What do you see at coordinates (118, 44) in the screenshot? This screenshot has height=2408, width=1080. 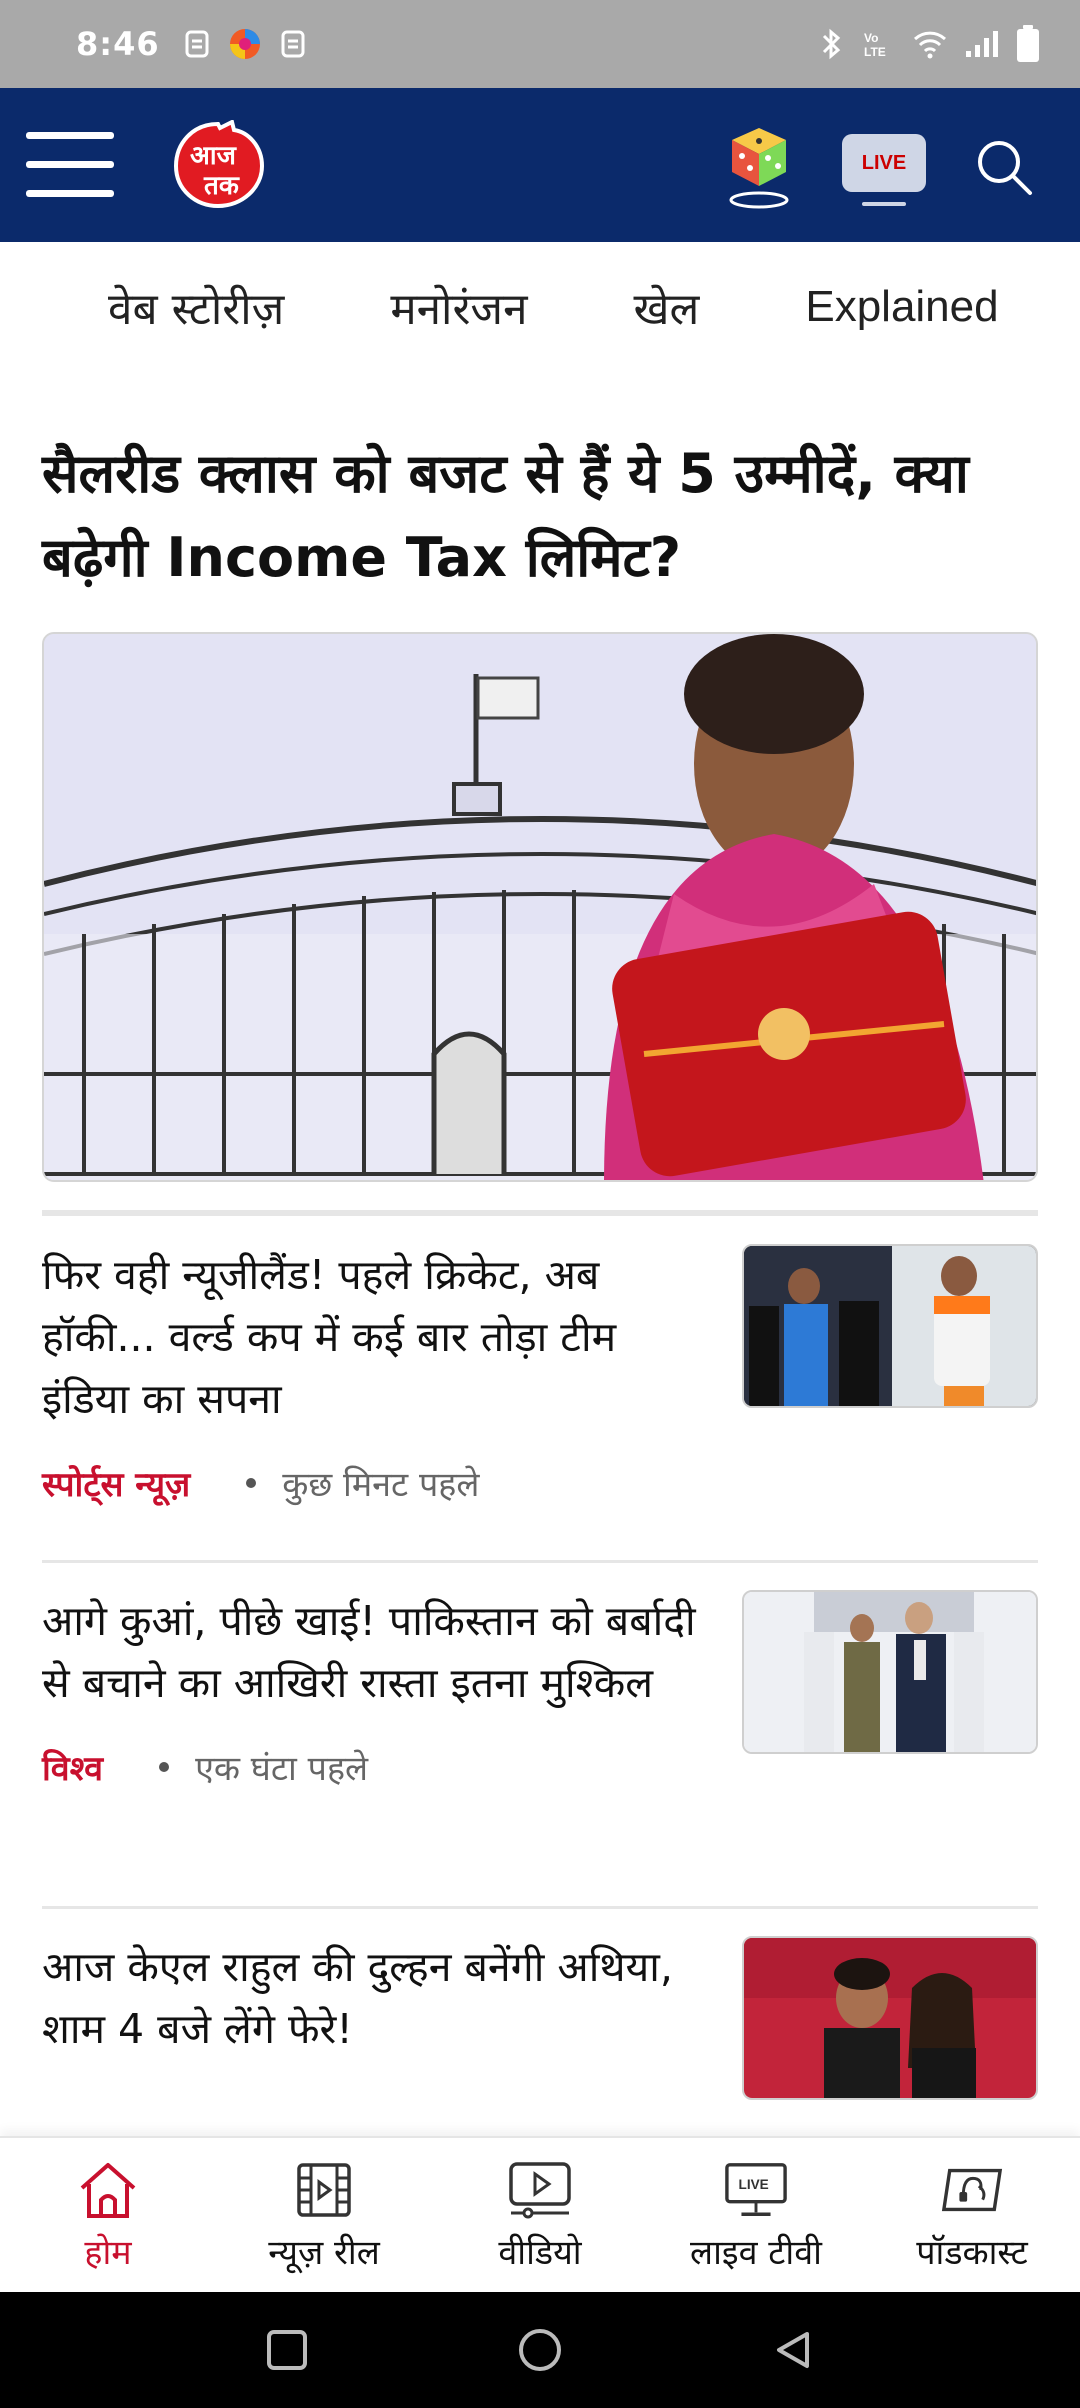 I see `status-time: 8:46` at bounding box center [118, 44].